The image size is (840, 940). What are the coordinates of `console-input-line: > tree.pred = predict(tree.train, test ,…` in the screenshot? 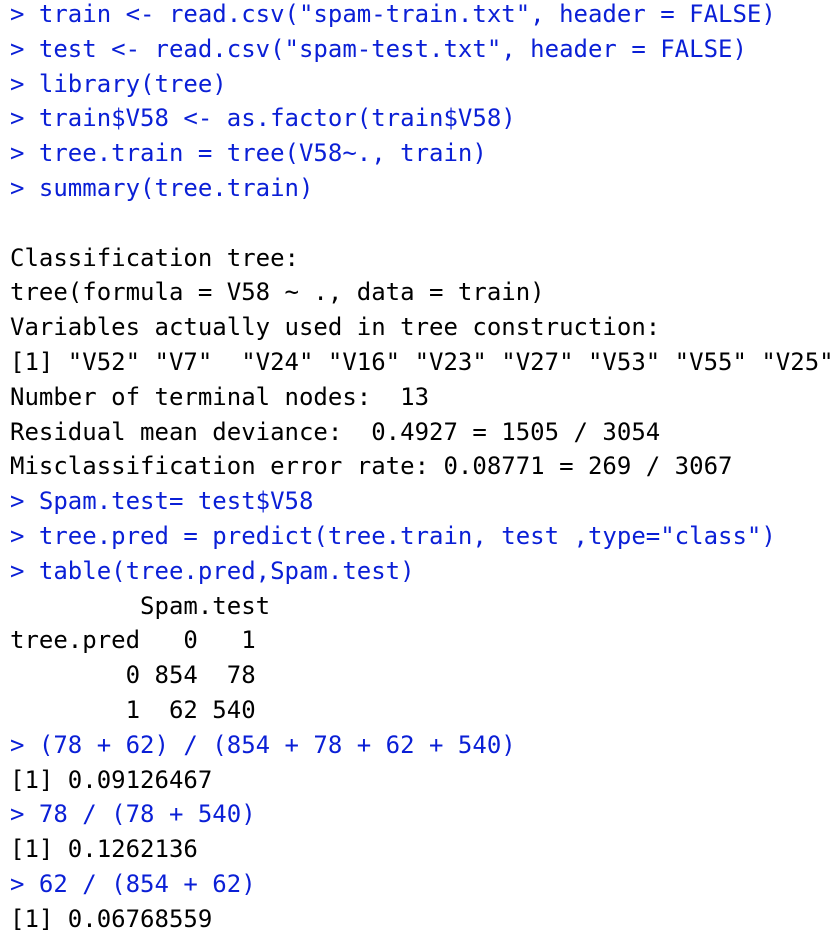 It's located at (393, 536).